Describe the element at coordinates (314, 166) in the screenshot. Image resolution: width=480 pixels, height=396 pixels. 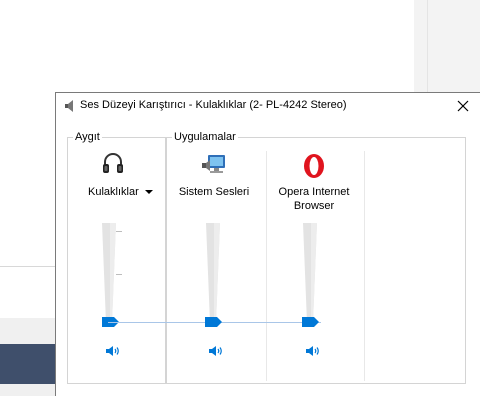
I see `opera-icon` at that location.